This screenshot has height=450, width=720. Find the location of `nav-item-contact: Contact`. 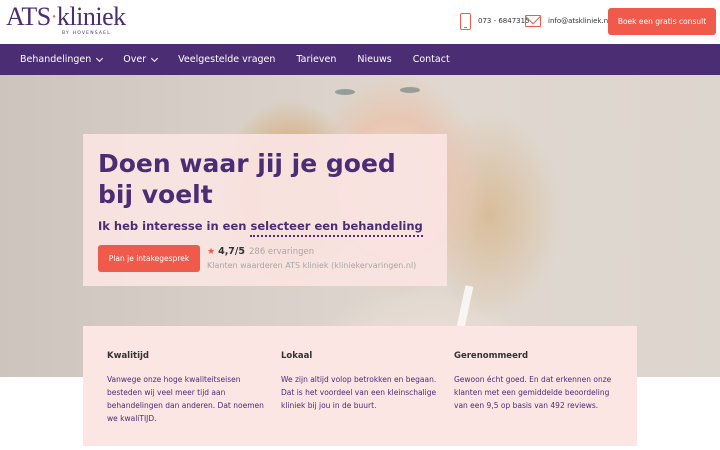

nav-item-contact: Contact is located at coordinates (431, 59).